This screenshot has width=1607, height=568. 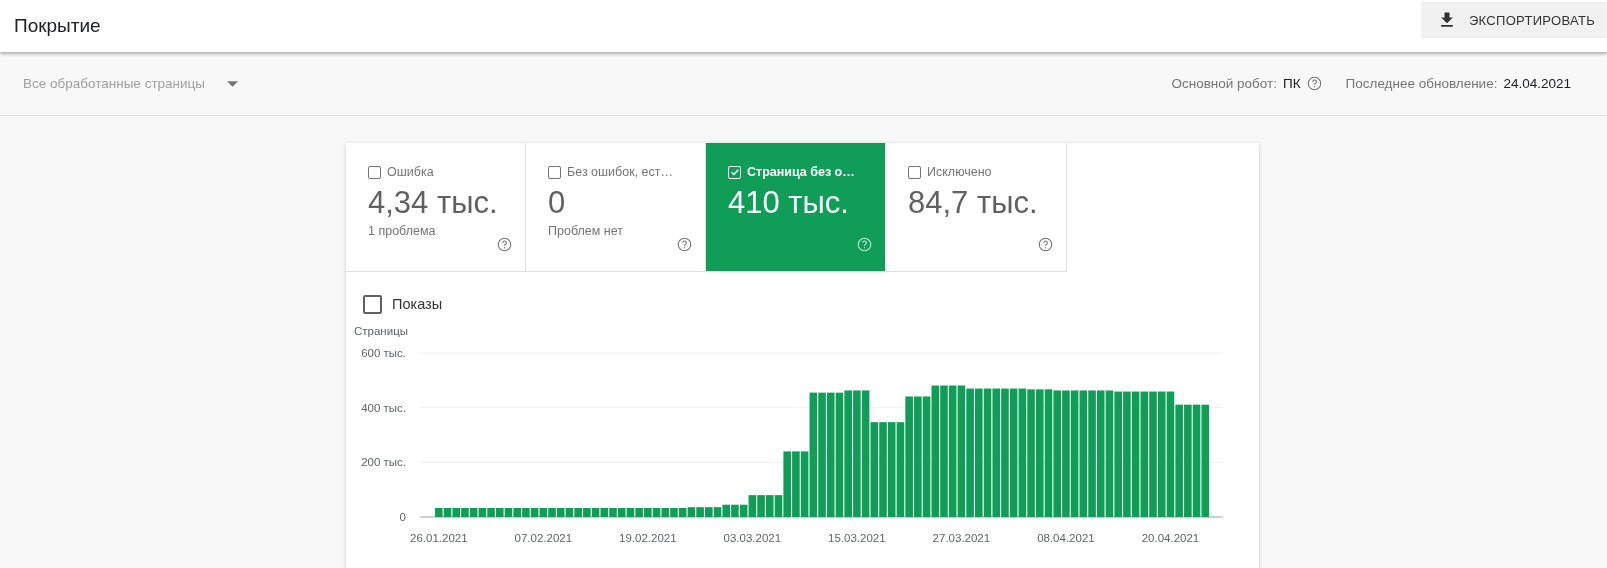 What do you see at coordinates (1513, 20) in the screenshot?
I see `export-button: ЭКСПОРТИРОВАТЬ` at bounding box center [1513, 20].